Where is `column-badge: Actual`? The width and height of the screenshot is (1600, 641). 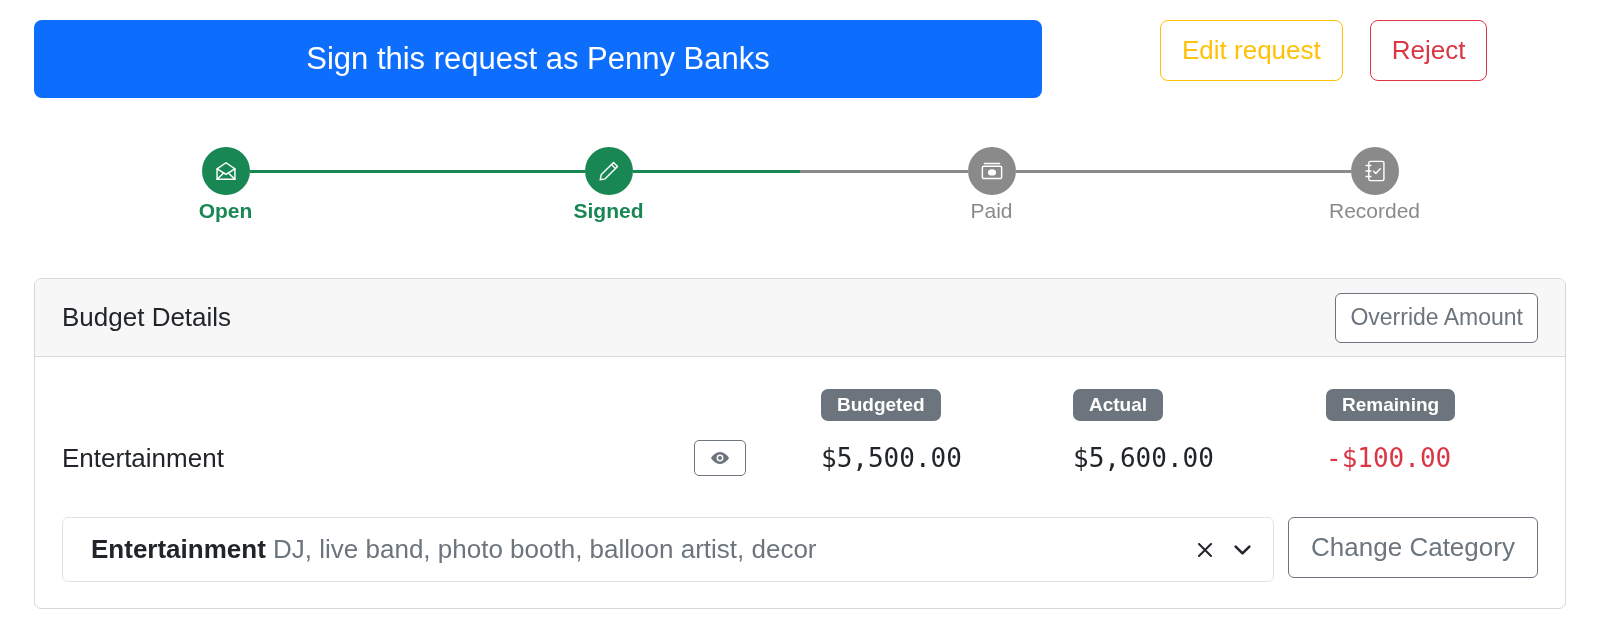
column-badge: Actual is located at coordinates (1118, 405).